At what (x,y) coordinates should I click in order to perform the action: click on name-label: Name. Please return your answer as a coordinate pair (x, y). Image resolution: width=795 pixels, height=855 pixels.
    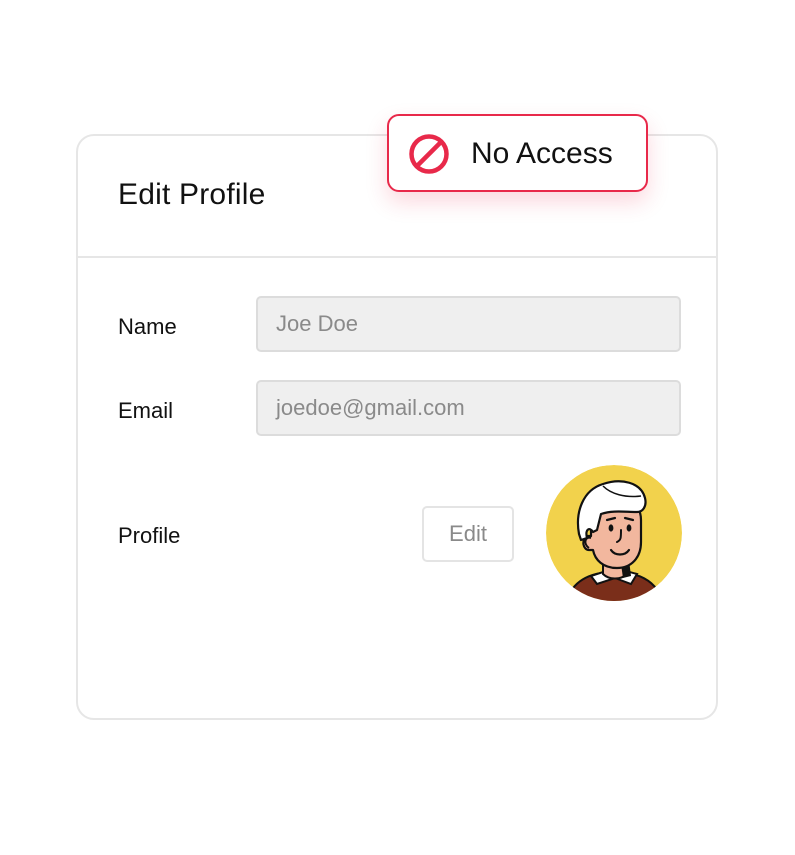
    Looking at the image, I should click on (147, 326).